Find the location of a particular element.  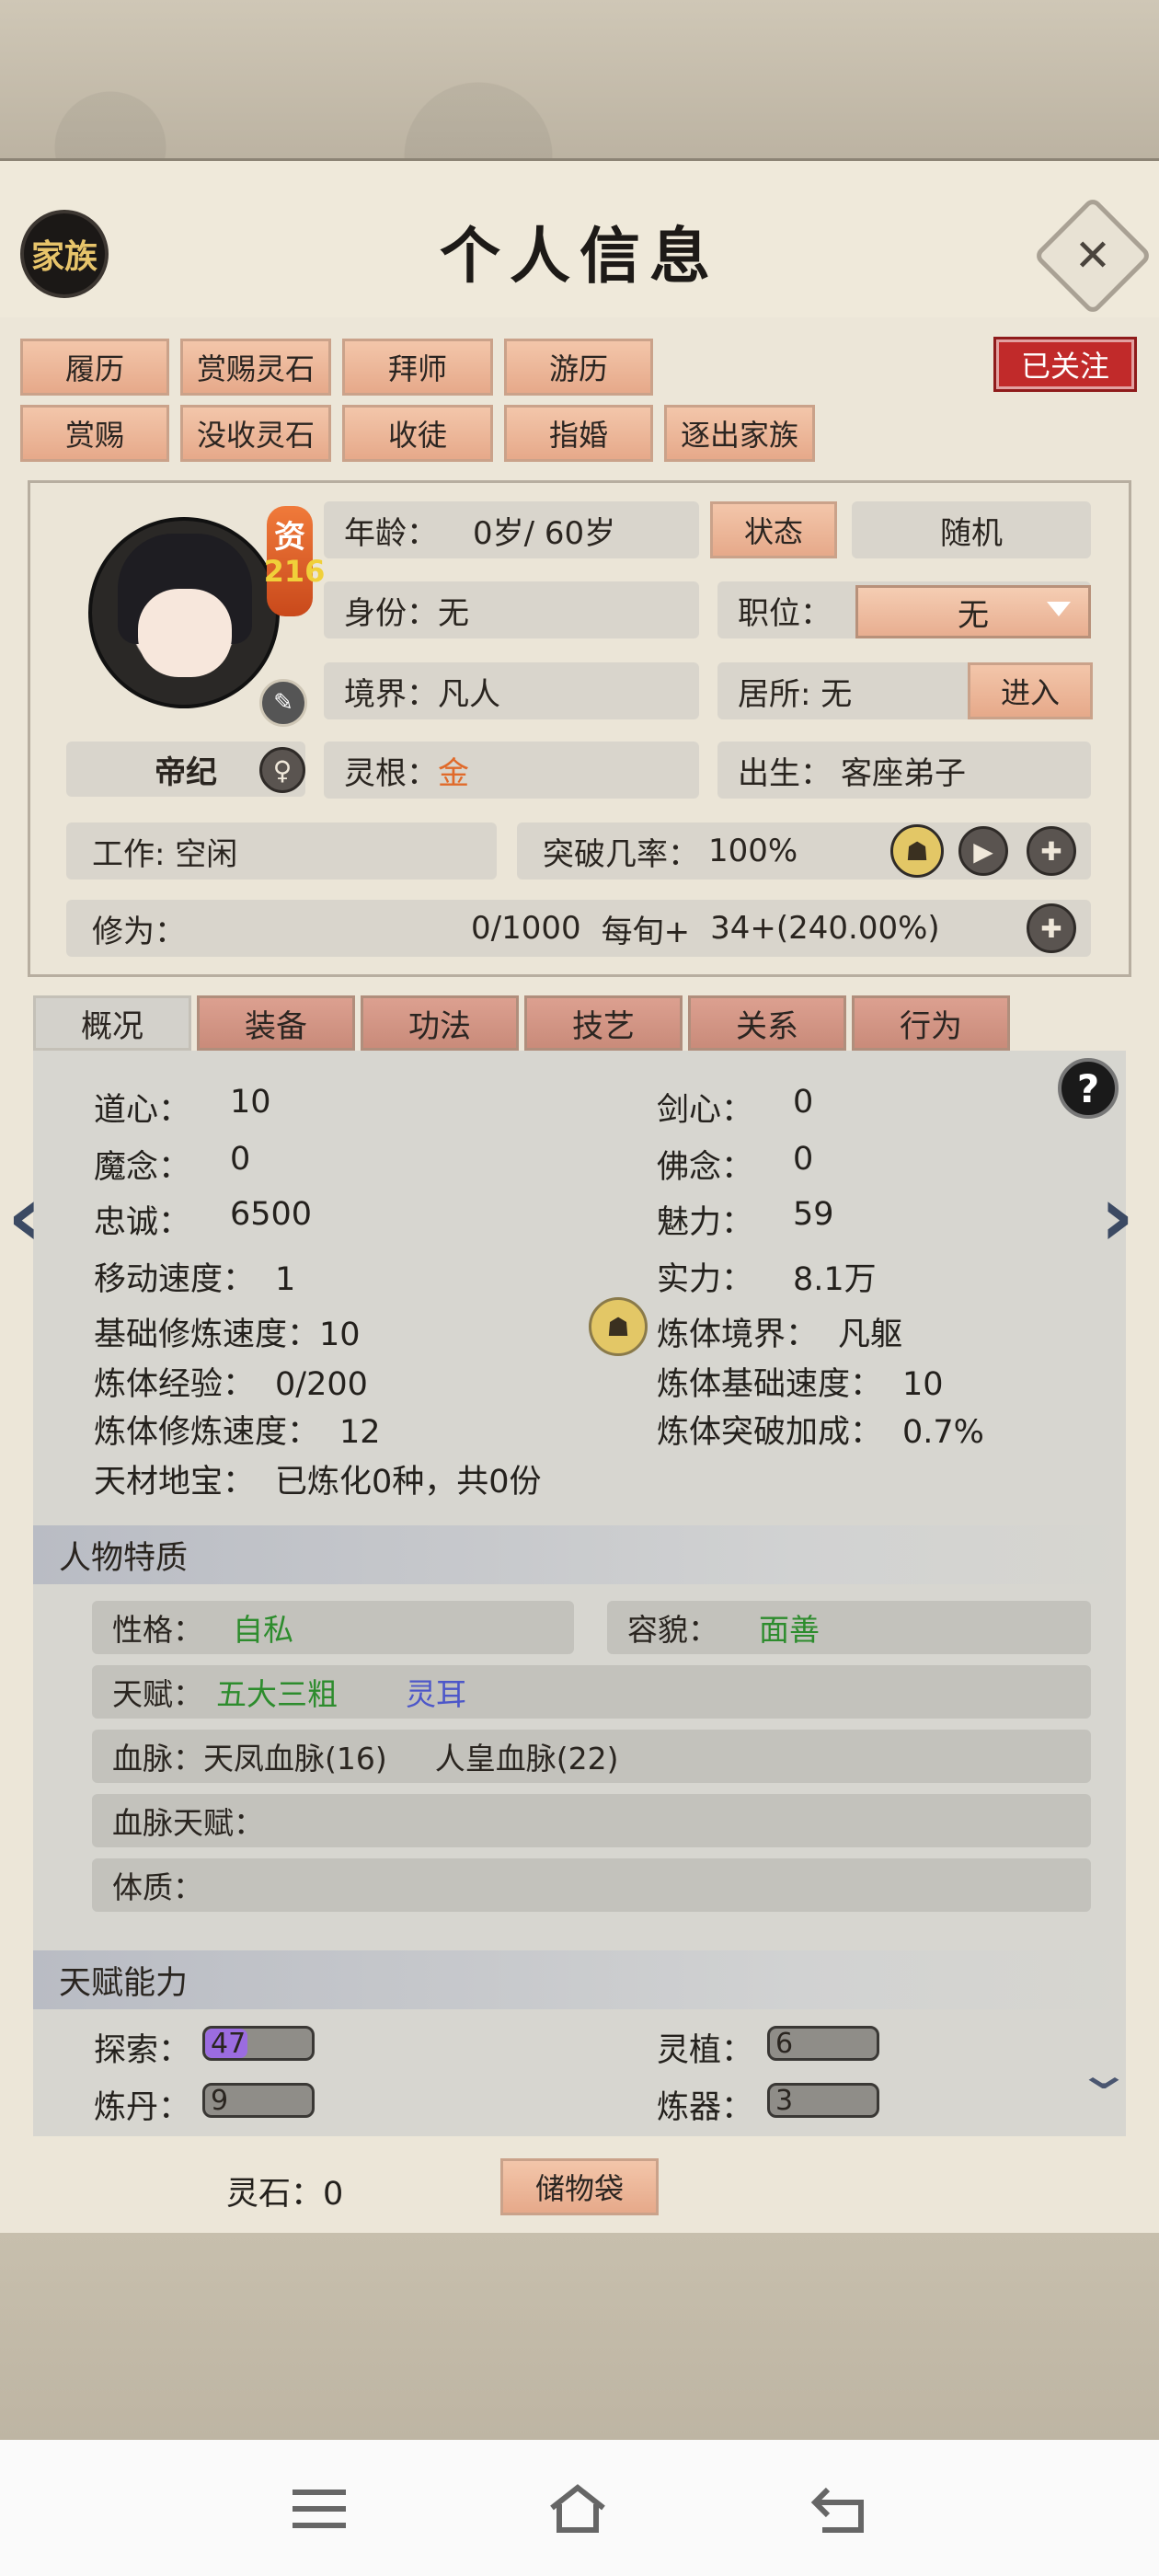

realm-label: 境界： is located at coordinates (391, 694).